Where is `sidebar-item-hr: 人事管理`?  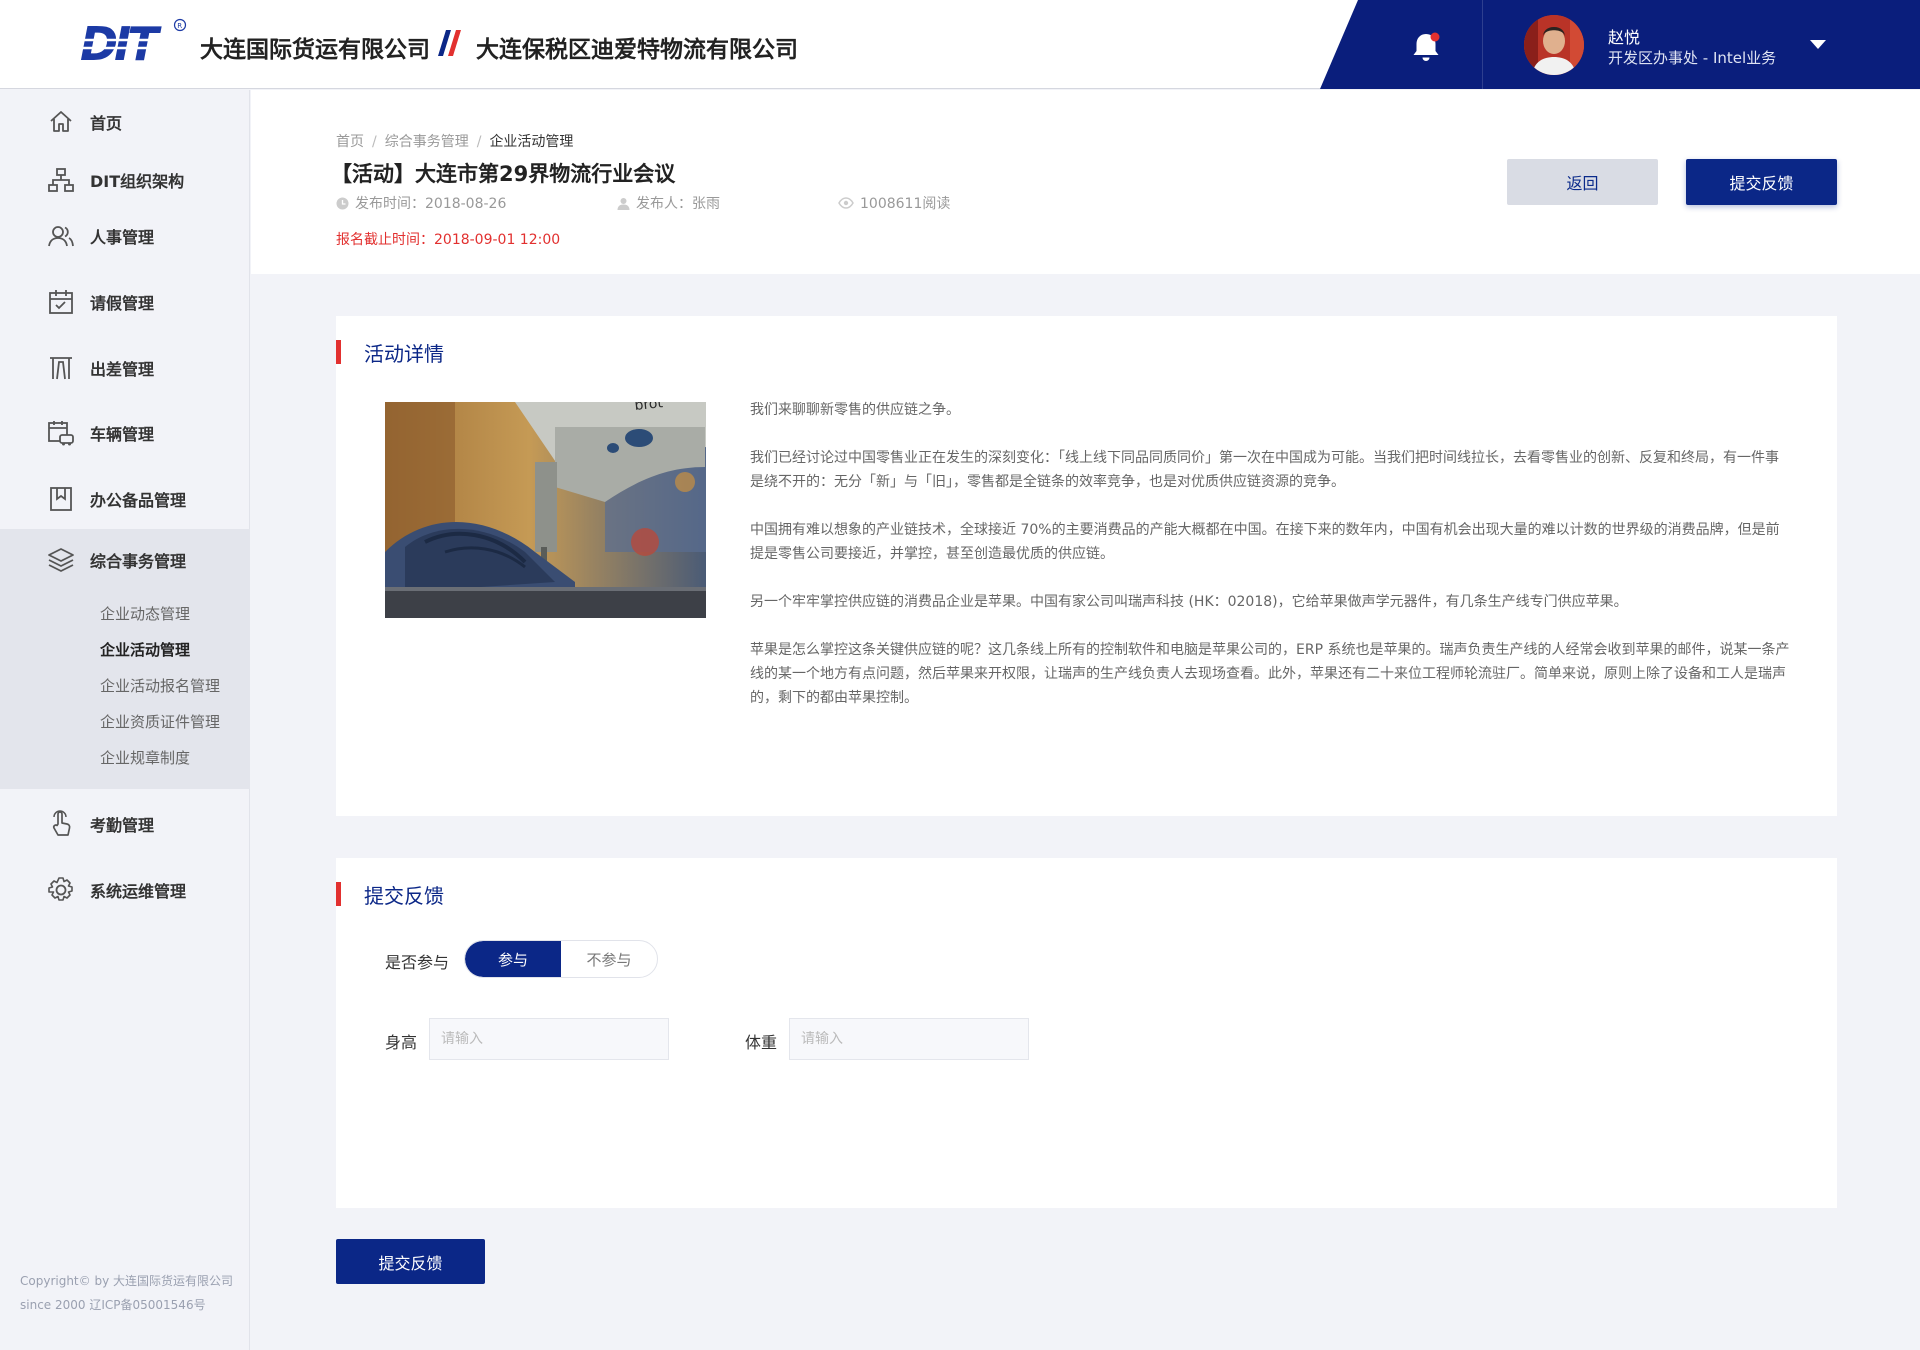 sidebar-item-hr: 人事管理 is located at coordinates (125, 236).